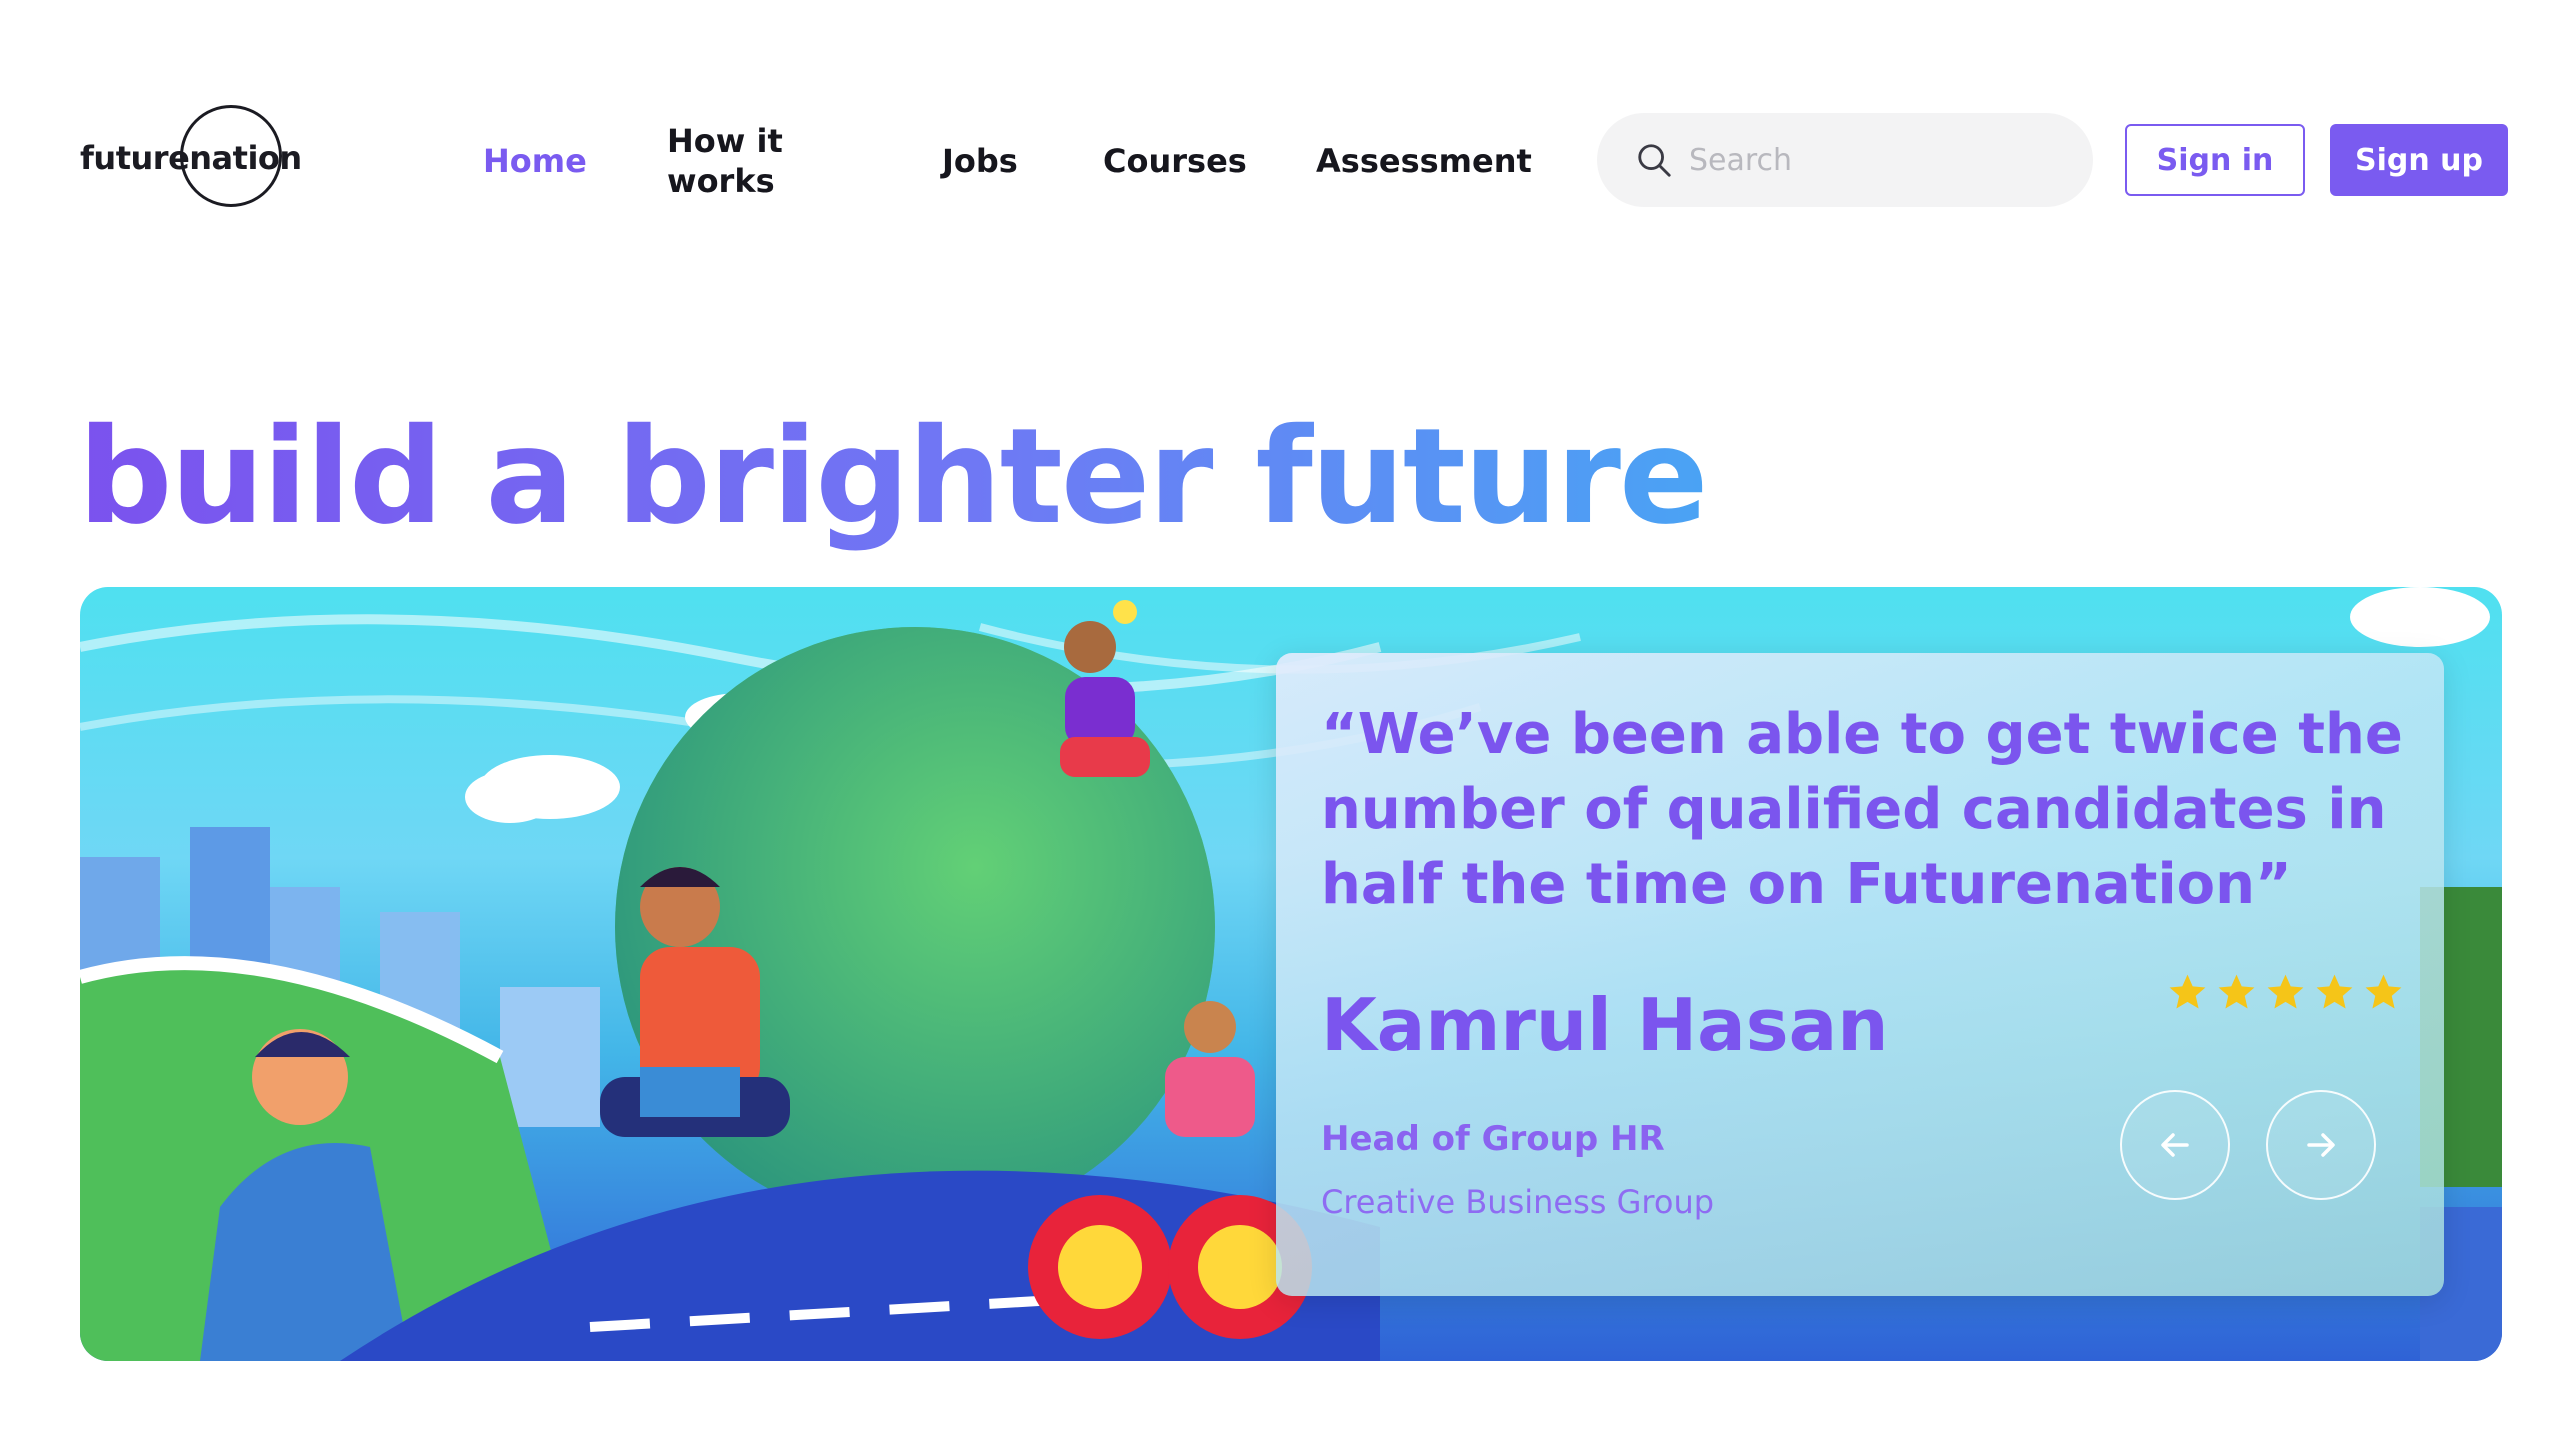 This screenshot has width=2560, height=1456. I want to click on nav-assessment: Assessment, so click(1424, 161).